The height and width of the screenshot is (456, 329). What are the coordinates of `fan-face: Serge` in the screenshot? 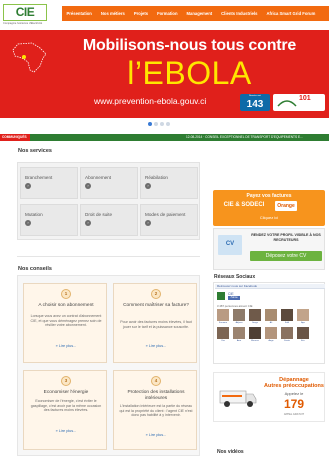 It's located at (255, 316).